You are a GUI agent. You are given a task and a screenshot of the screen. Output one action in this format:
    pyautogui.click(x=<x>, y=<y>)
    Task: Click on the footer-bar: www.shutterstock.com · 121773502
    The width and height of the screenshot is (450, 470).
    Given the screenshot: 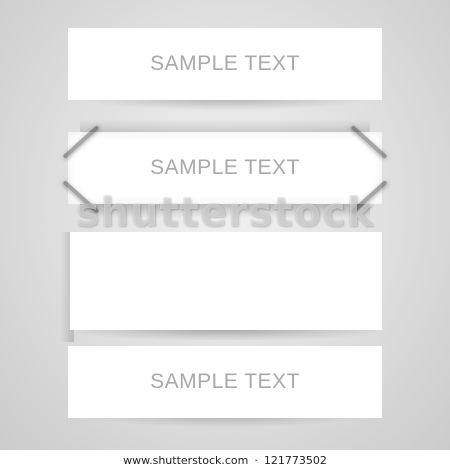 What is the action you would take?
    pyautogui.click(x=225, y=460)
    